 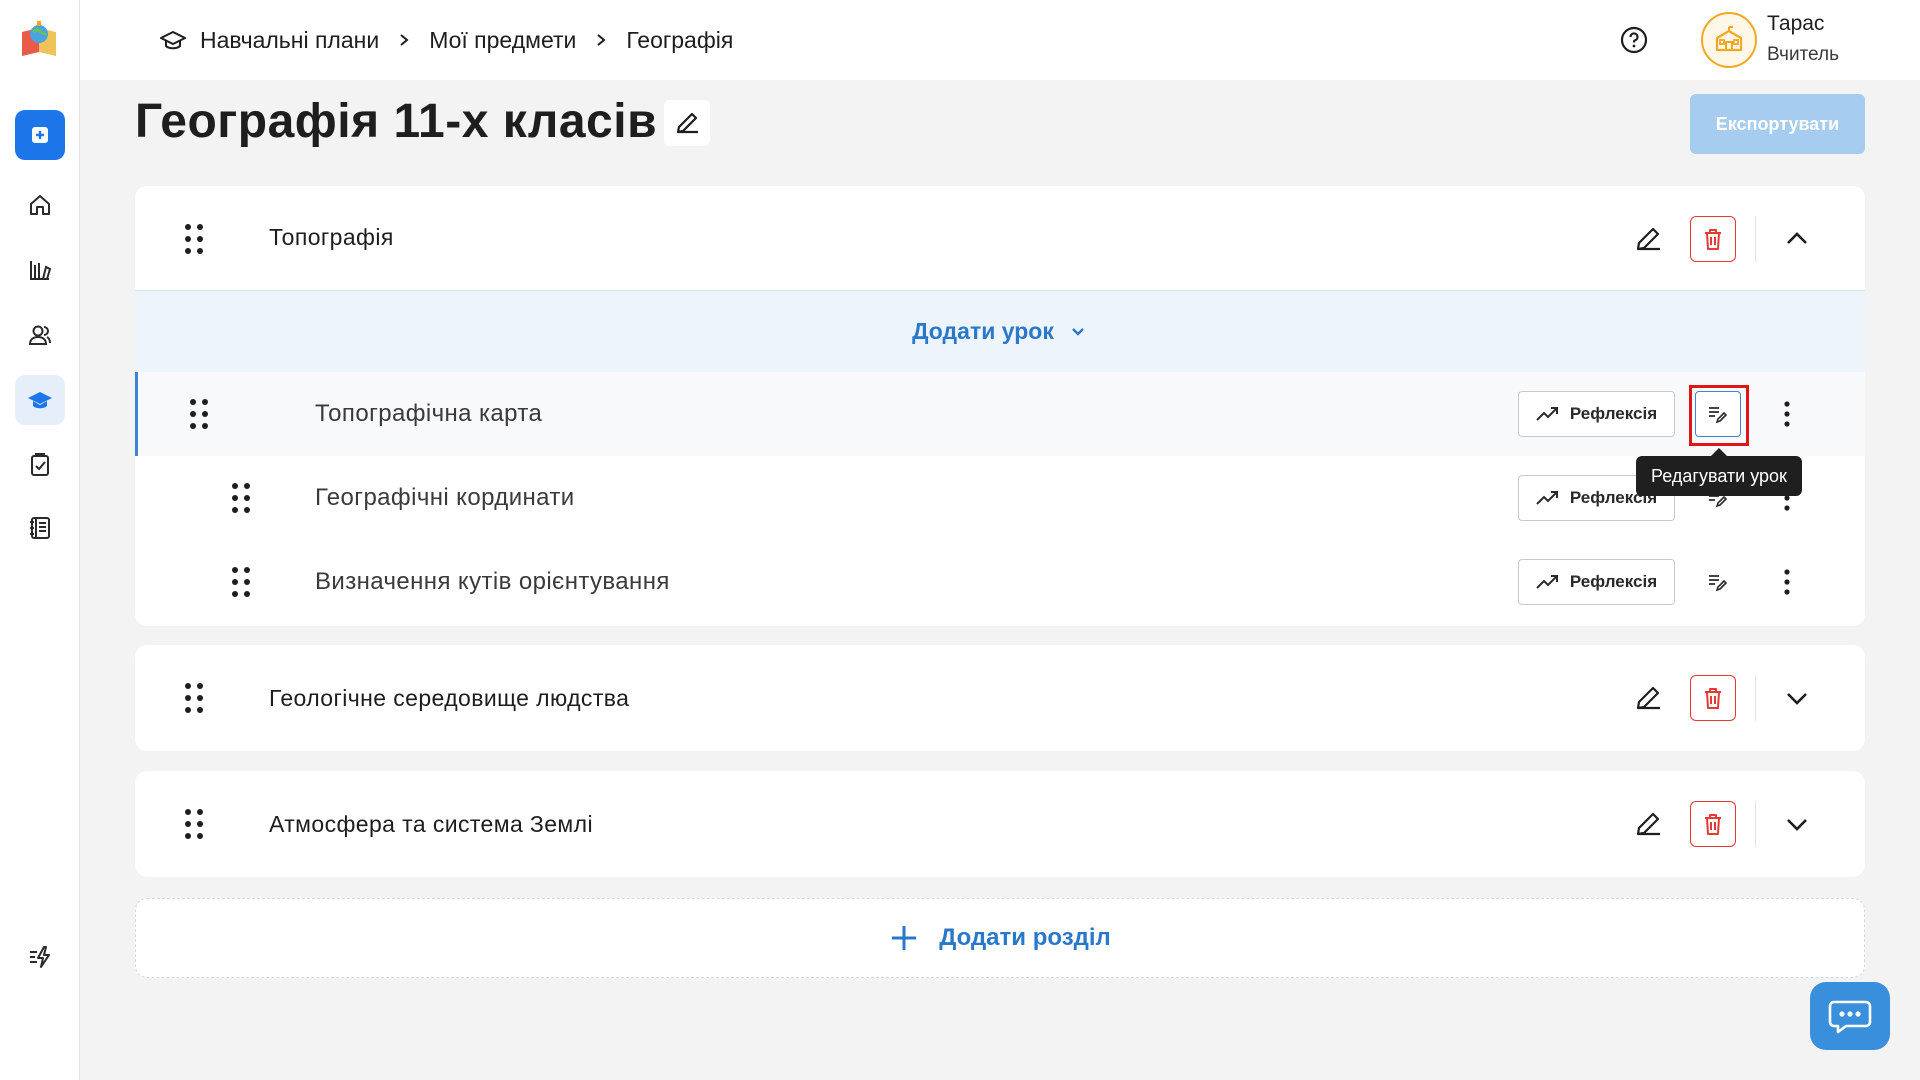 I want to click on lesson-row: Топографічна карта Рефлексія, so click(x=1000, y=414).